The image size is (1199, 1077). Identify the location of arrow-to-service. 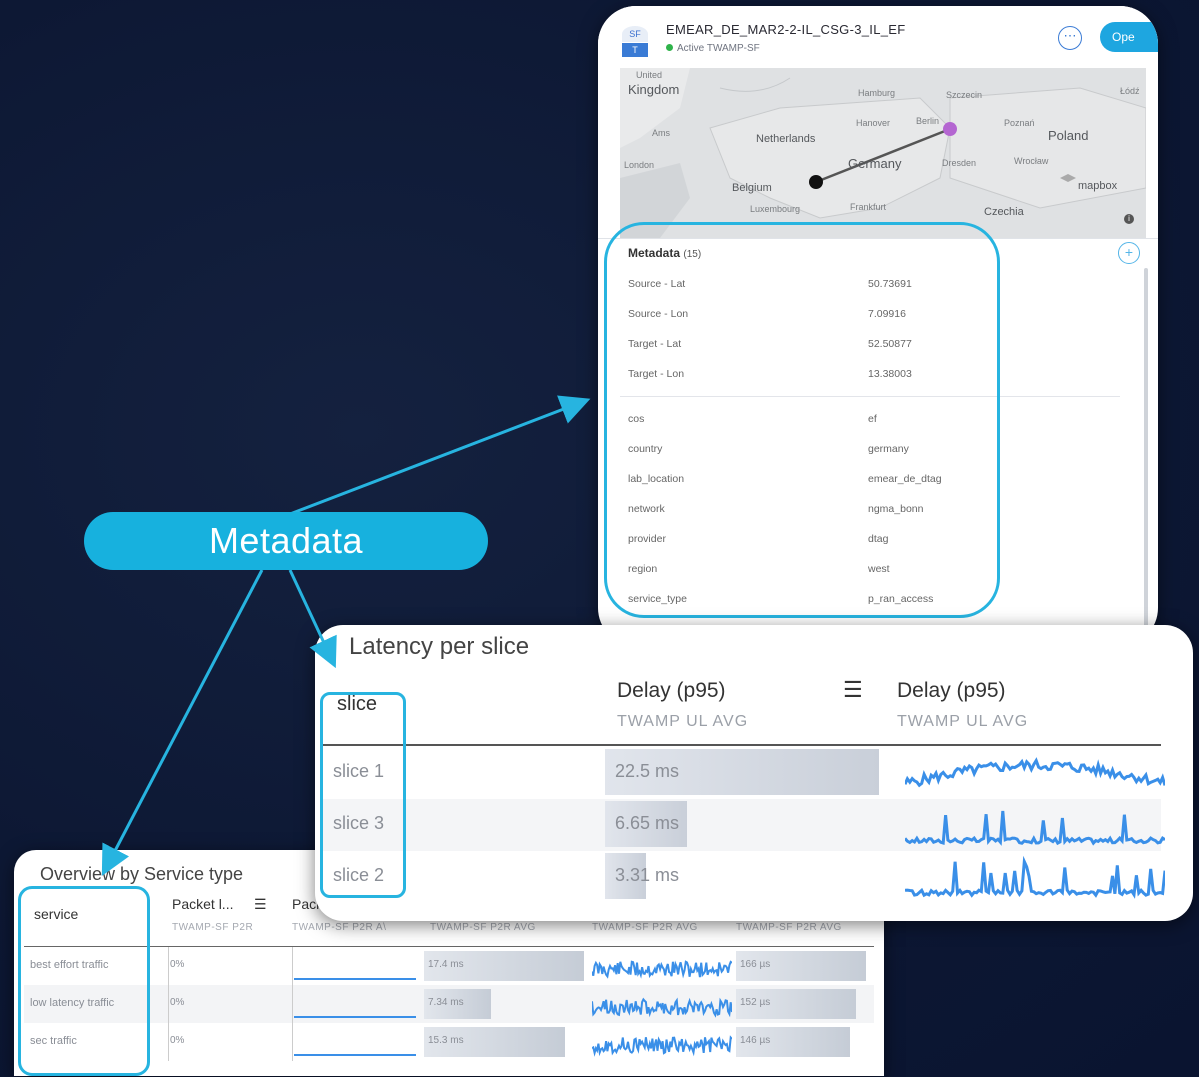
(182, 722).